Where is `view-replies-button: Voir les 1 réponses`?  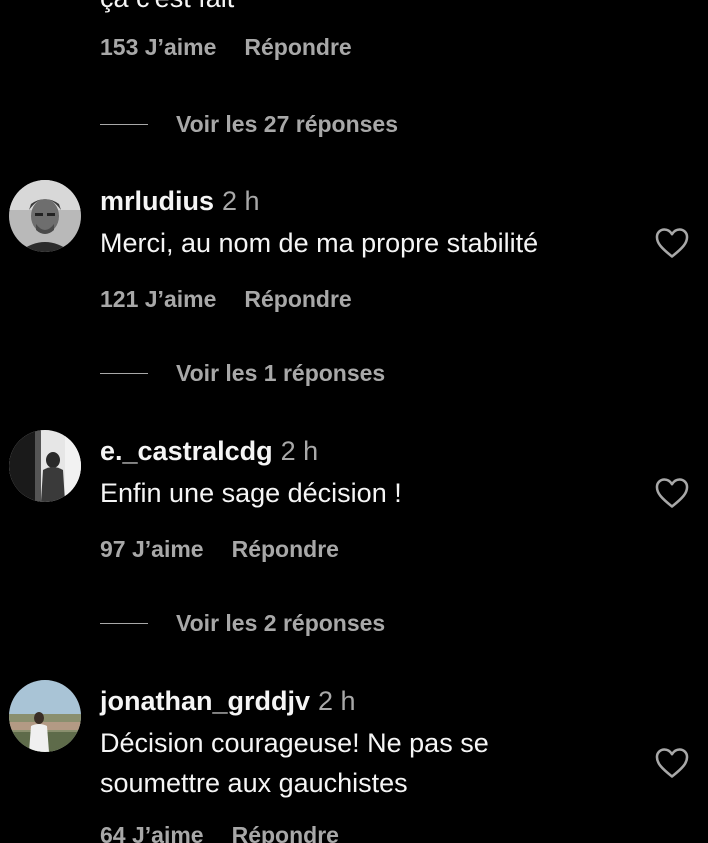
view-replies-button: Voir les 1 réponses is located at coordinates (242, 373).